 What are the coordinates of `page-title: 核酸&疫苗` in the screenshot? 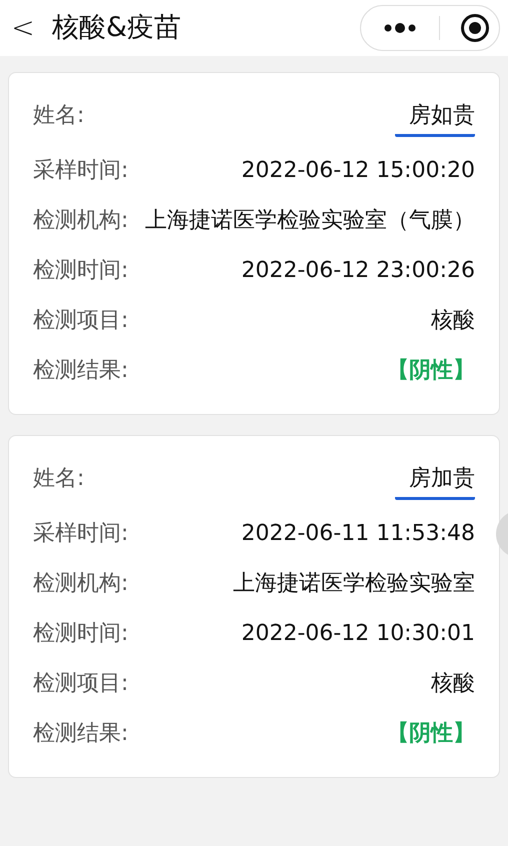 It's located at (117, 27).